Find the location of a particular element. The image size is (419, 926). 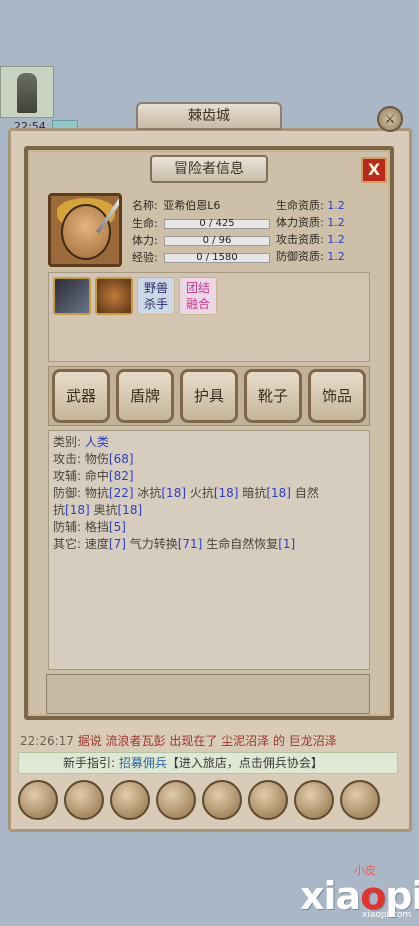

city-title: 棘齿城 is located at coordinates (209, 116).